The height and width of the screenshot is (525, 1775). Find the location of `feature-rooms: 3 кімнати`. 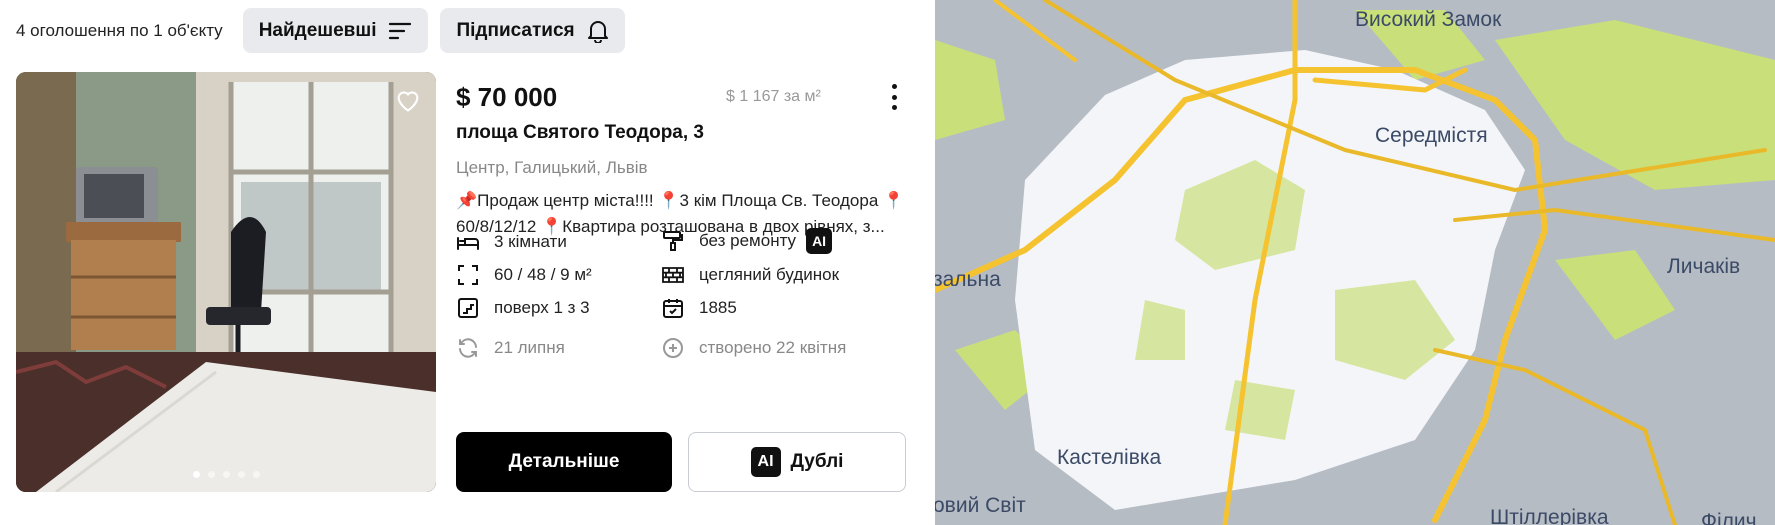

feature-rooms: 3 кімнати is located at coordinates (511, 242).